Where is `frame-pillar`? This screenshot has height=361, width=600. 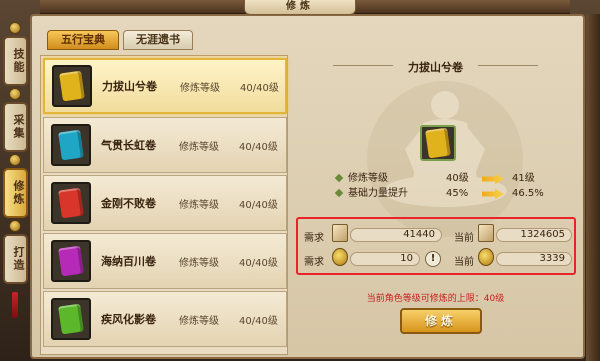 frame-pillar is located at coordinates (593, 187).